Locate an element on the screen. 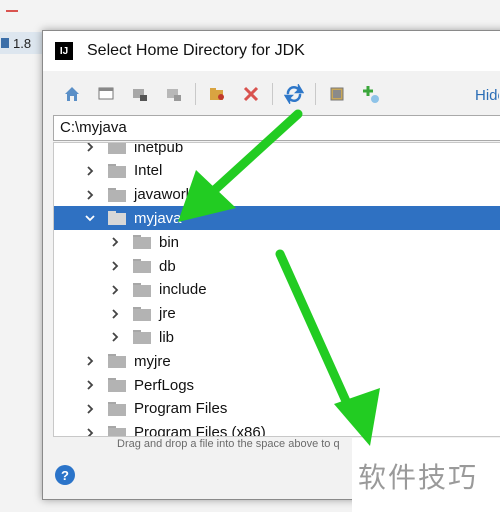 The width and height of the screenshot is (500, 512). dialog-title-bar: IJ Select Home Directory for JDK is located at coordinates (271, 51).